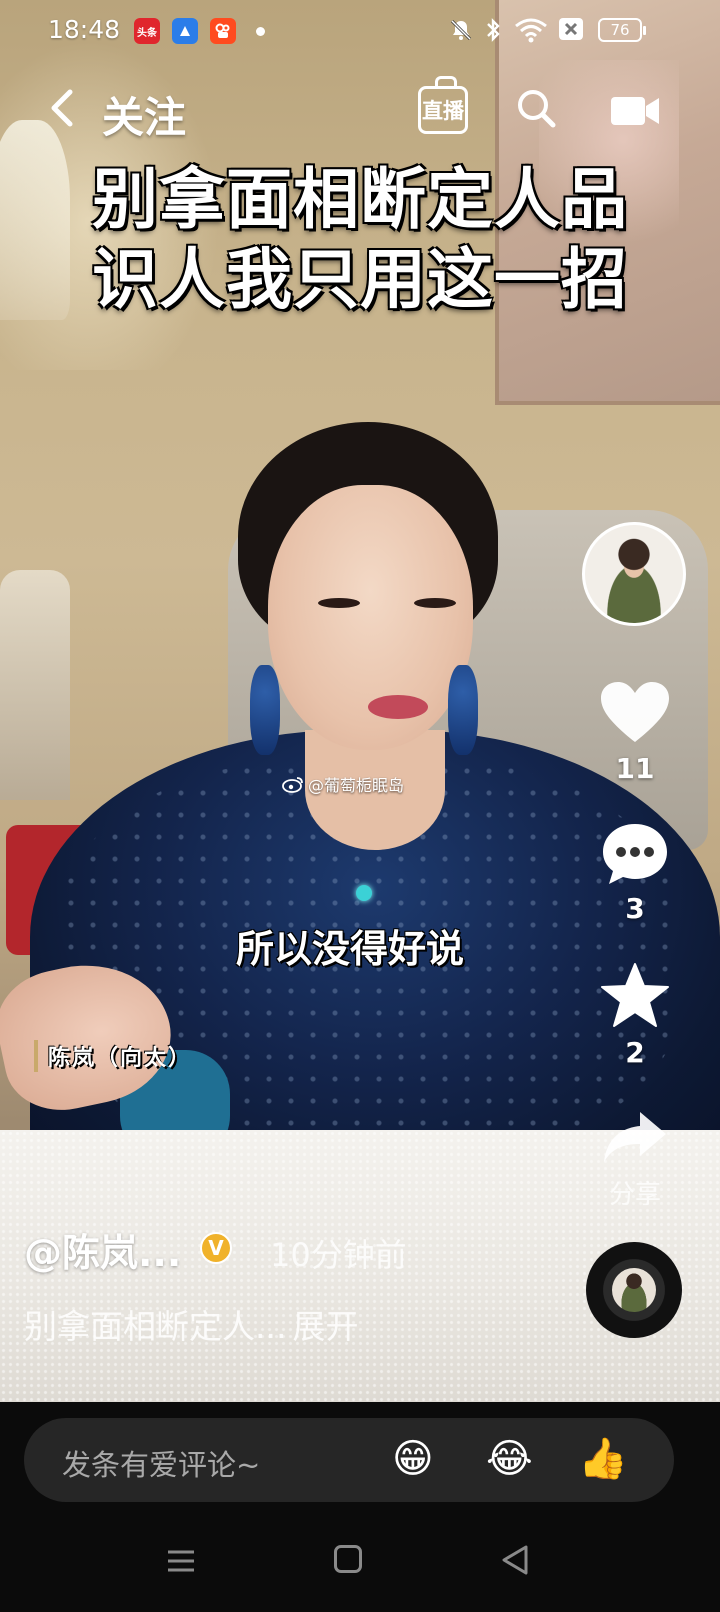  What do you see at coordinates (493, 30) in the screenshot?
I see `bluetooth-icon` at bounding box center [493, 30].